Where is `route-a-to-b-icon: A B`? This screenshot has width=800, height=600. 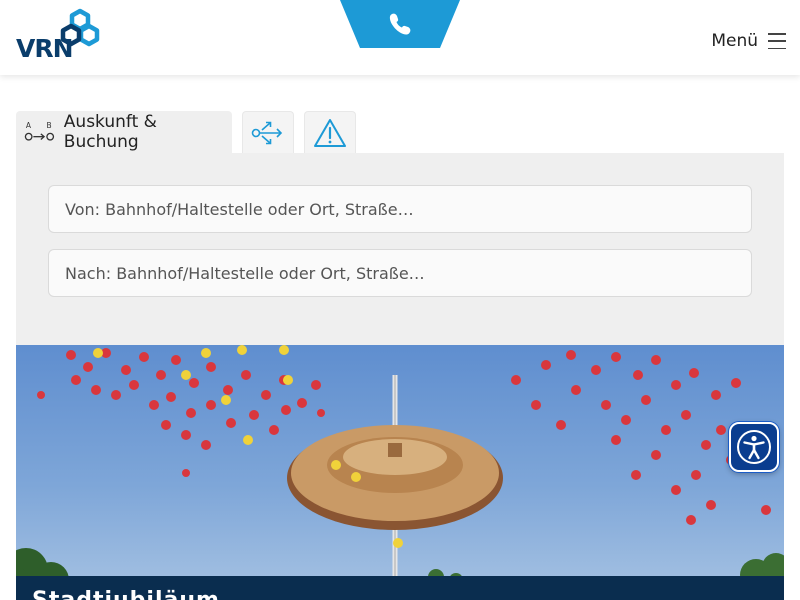 route-a-to-b-icon: A B is located at coordinates (39, 131).